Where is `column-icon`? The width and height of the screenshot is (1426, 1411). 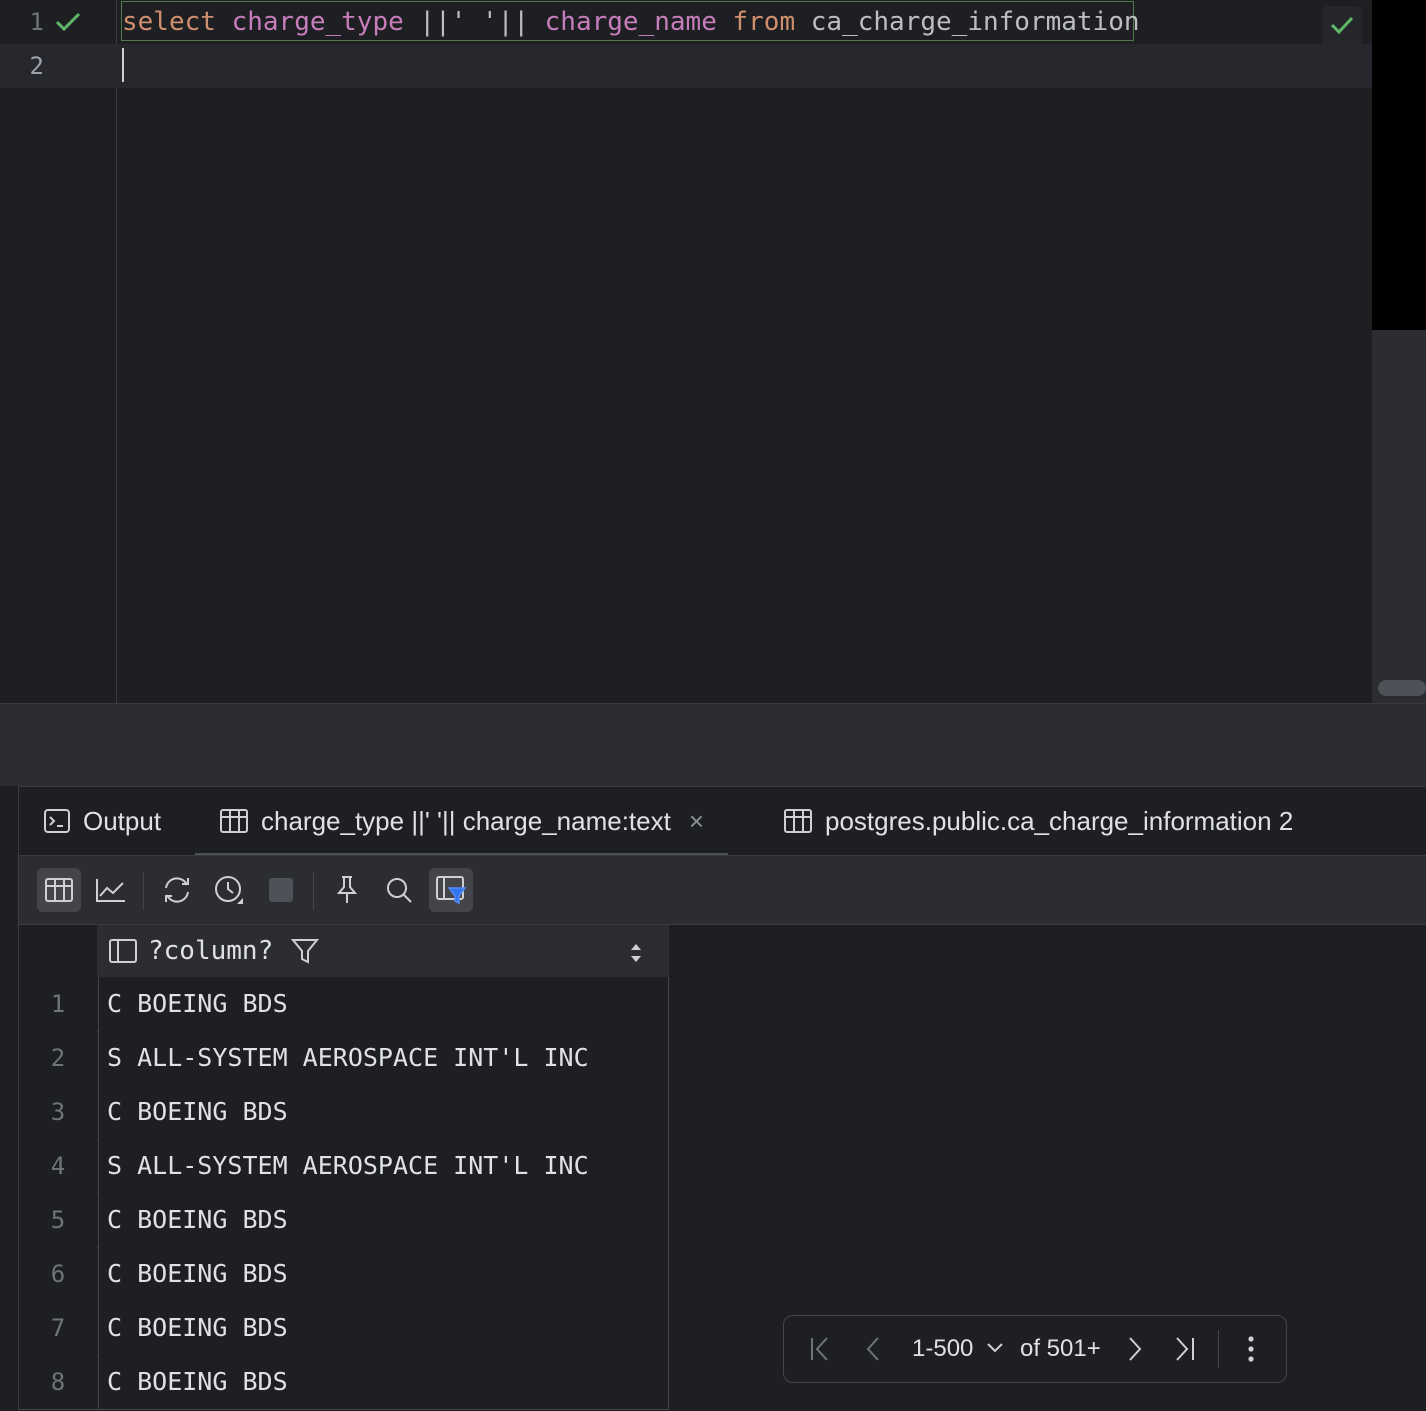
column-icon is located at coordinates (123, 951).